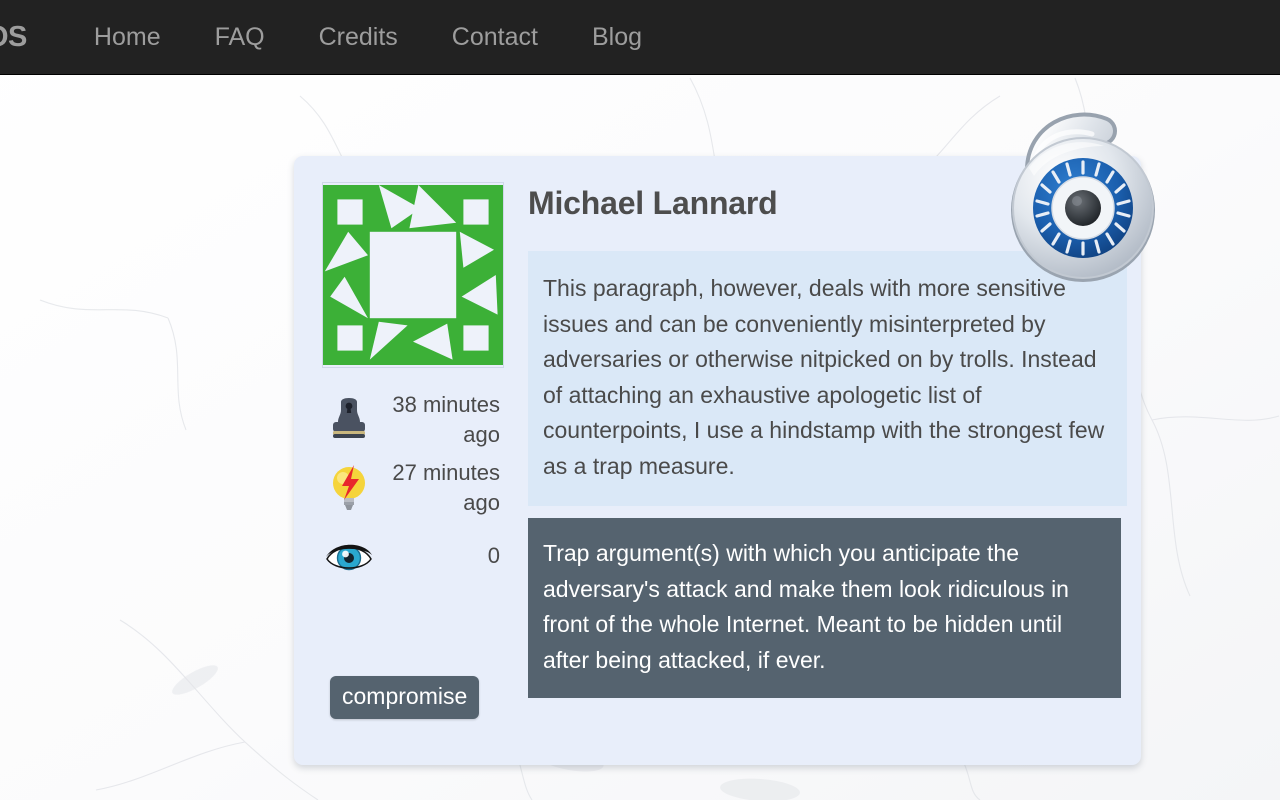  I want to click on nav-item: Blog, so click(617, 37).